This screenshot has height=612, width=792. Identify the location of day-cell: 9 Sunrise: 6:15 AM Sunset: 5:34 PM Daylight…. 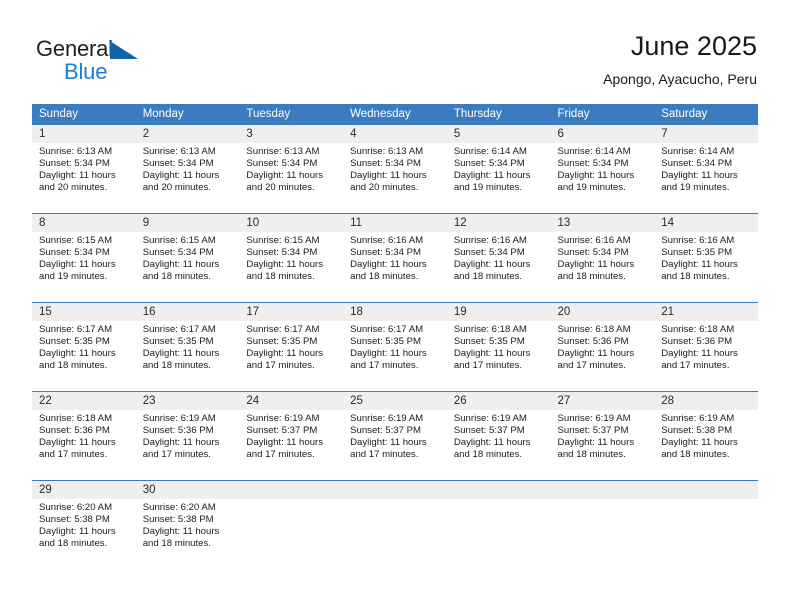
(187, 258).